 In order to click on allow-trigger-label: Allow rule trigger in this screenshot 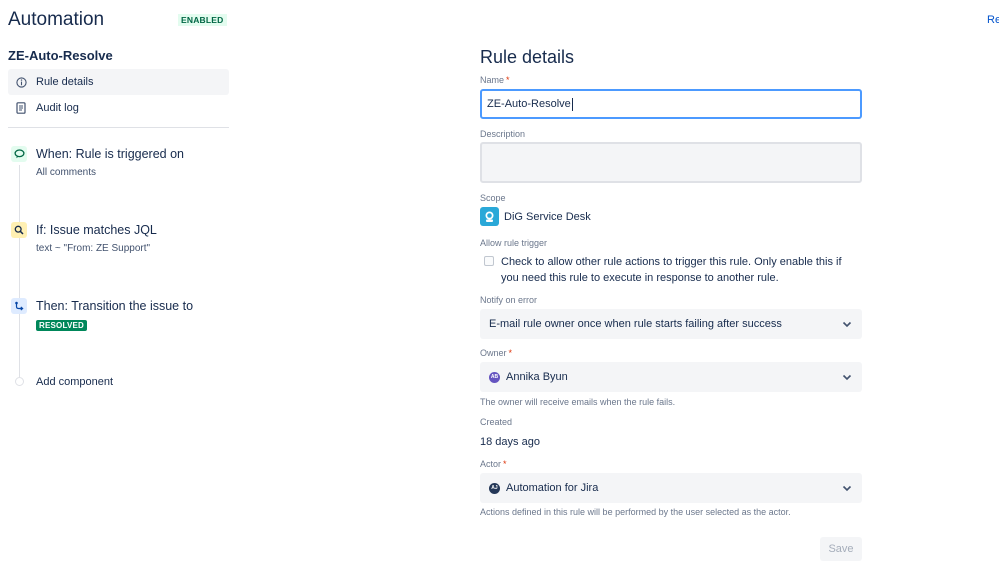, I will do `click(514, 243)`.